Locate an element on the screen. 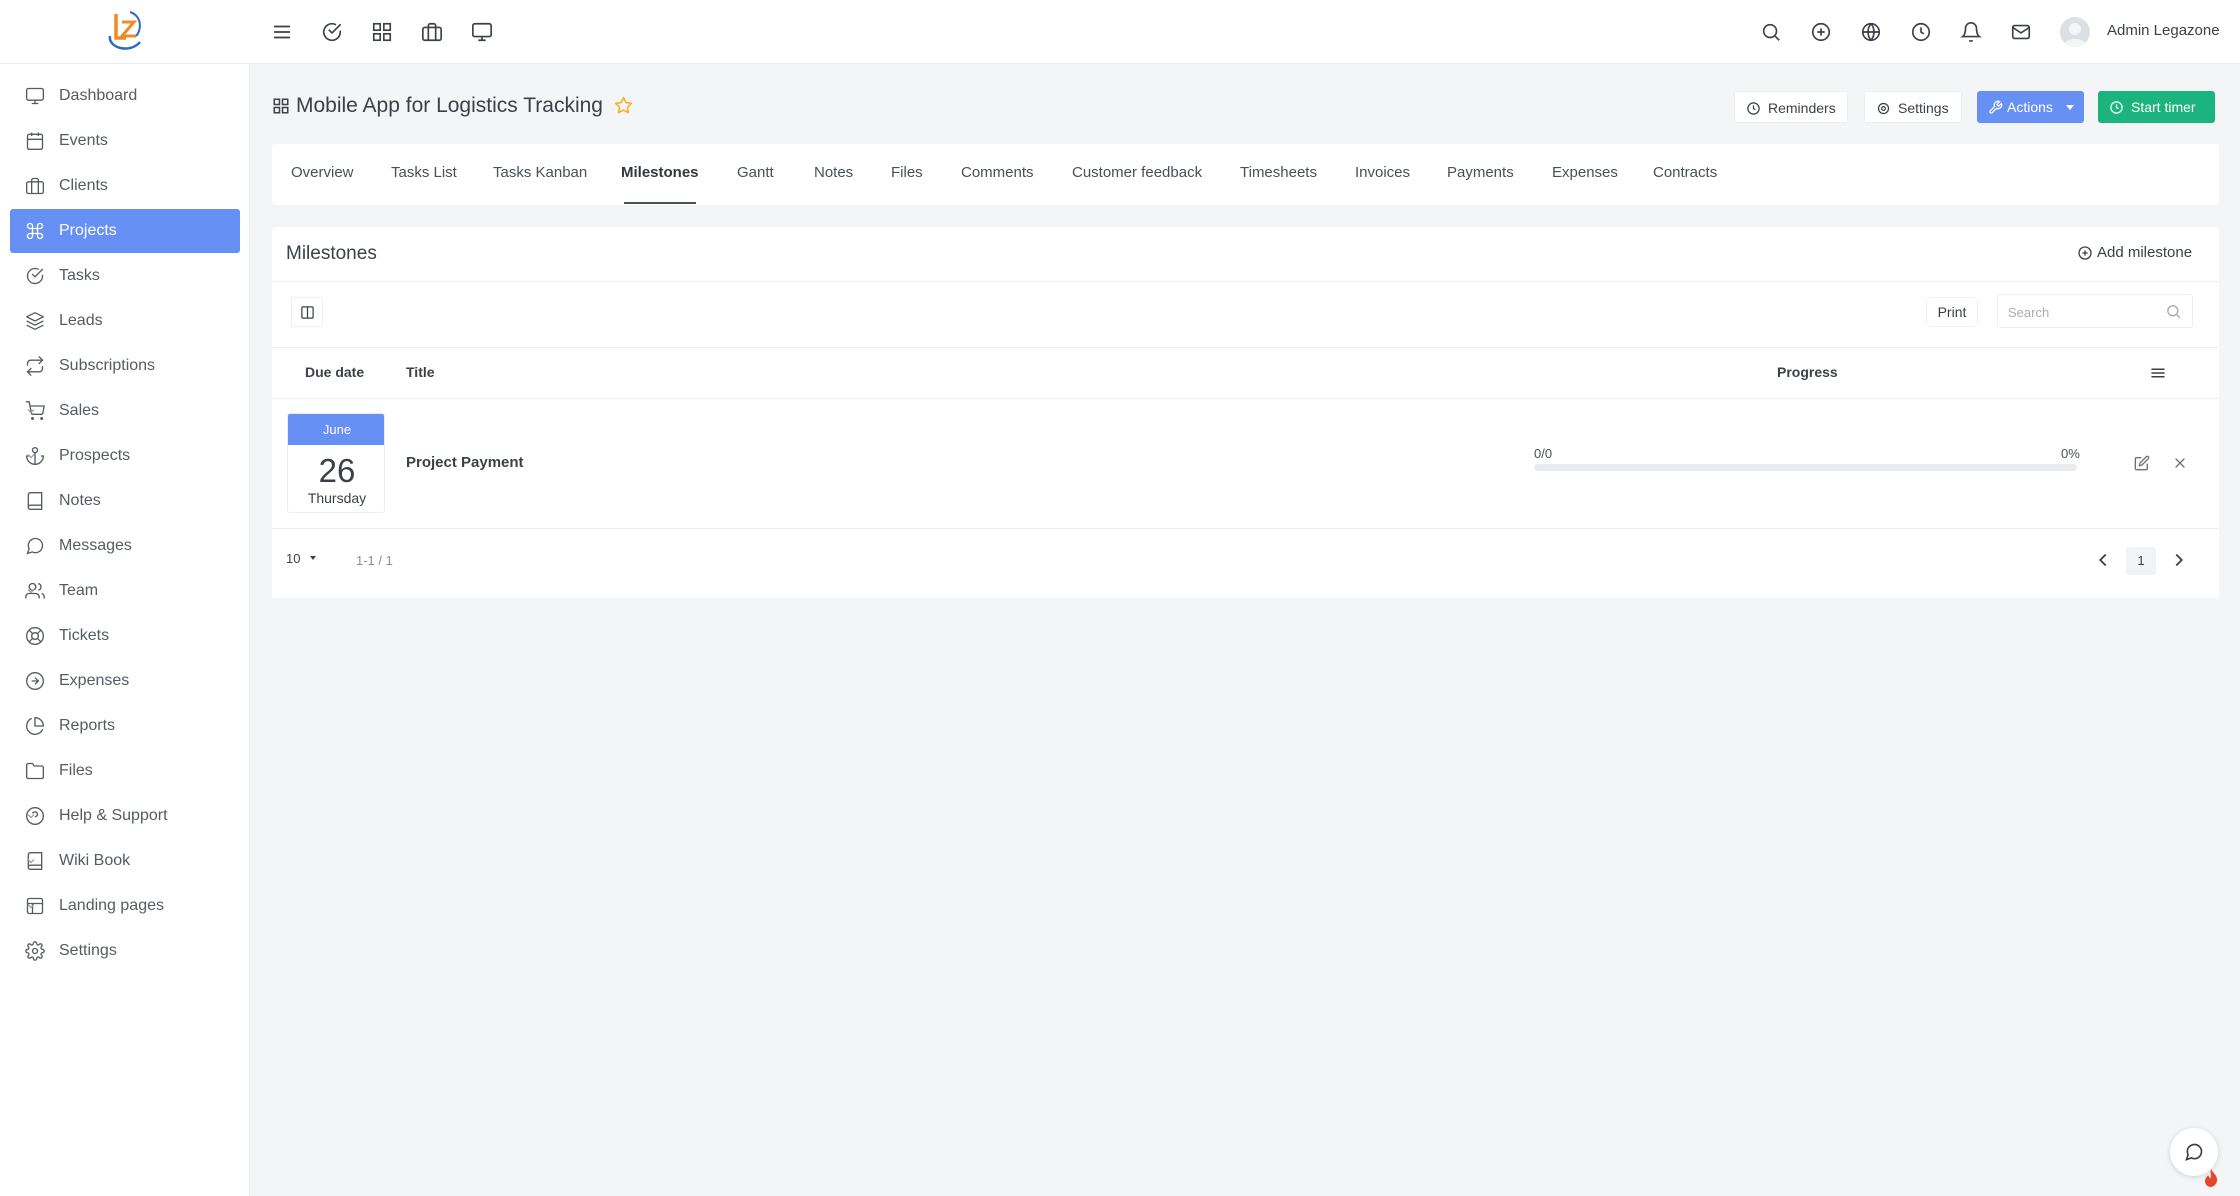  sidebar-item-help-support: Help & Support is located at coordinates (125, 816).